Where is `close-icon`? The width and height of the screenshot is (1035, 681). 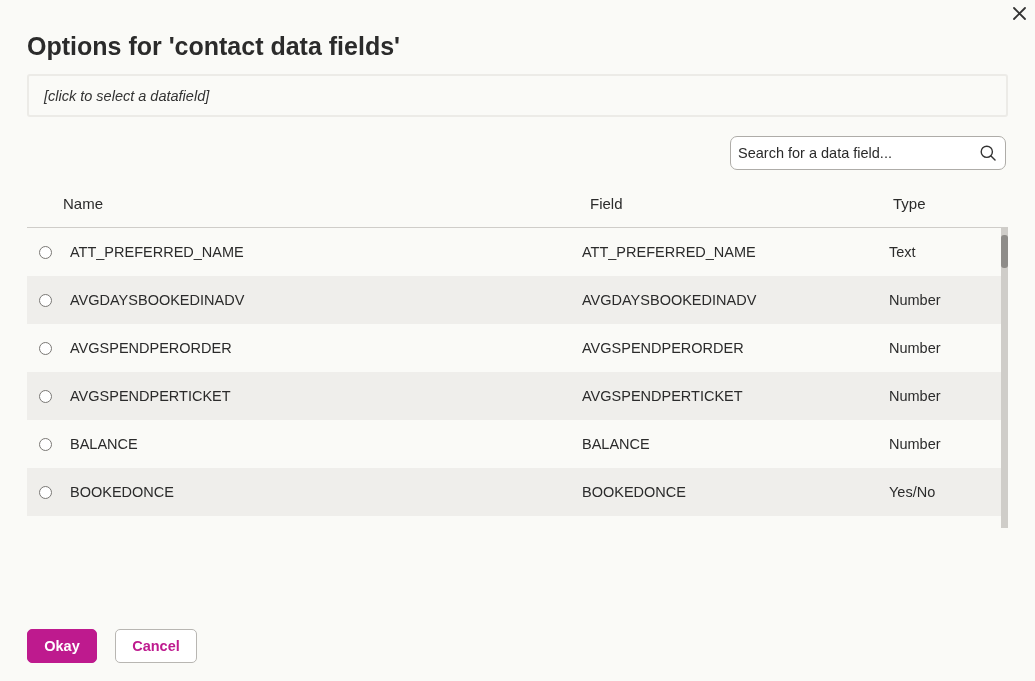
close-icon is located at coordinates (1019, 13).